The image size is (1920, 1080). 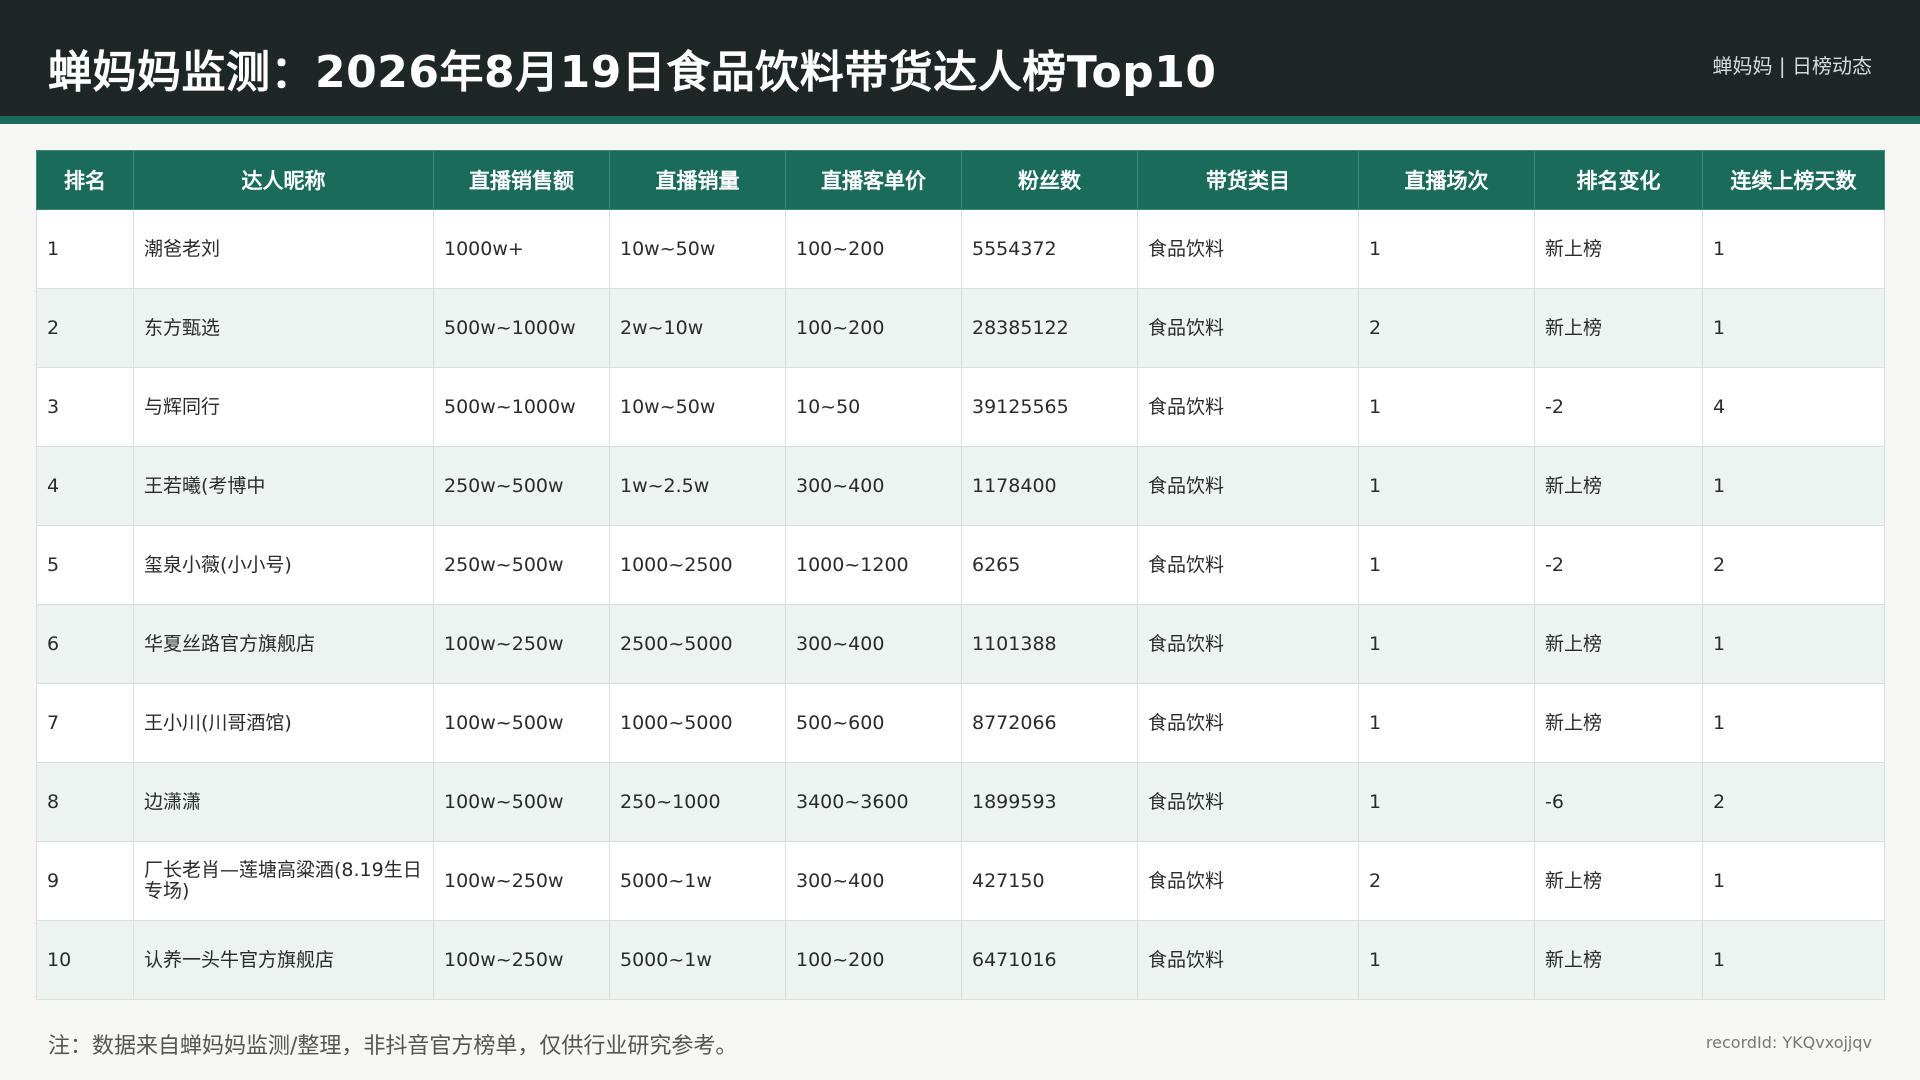 What do you see at coordinates (85, 644) in the screenshot?
I see `table-cell: 6` at bounding box center [85, 644].